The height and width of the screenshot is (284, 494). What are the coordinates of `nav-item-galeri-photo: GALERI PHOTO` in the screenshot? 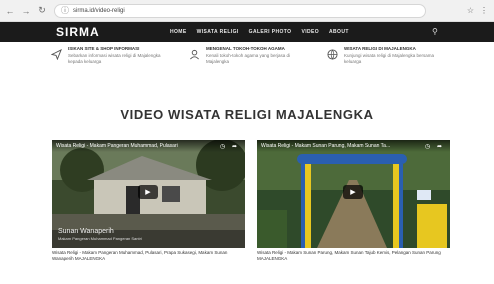 It's located at (270, 32).